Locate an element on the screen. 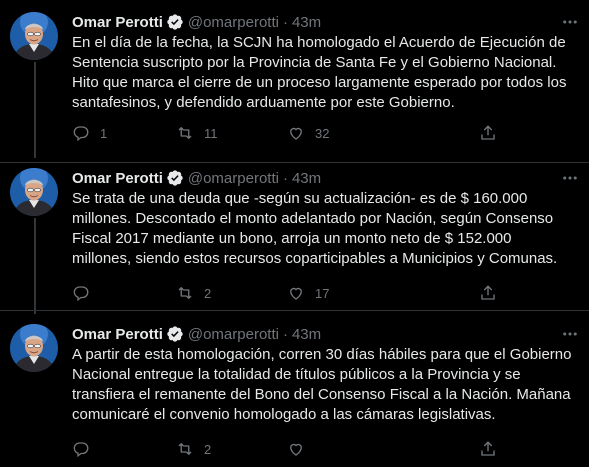 This screenshot has height=467, width=589. retweet-count: 11 is located at coordinates (211, 133).